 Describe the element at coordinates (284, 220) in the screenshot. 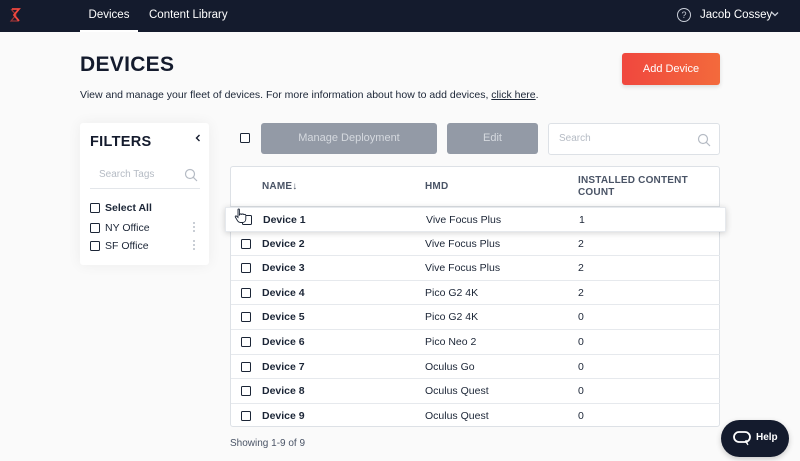

I see `device-name: Device 1` at that location.